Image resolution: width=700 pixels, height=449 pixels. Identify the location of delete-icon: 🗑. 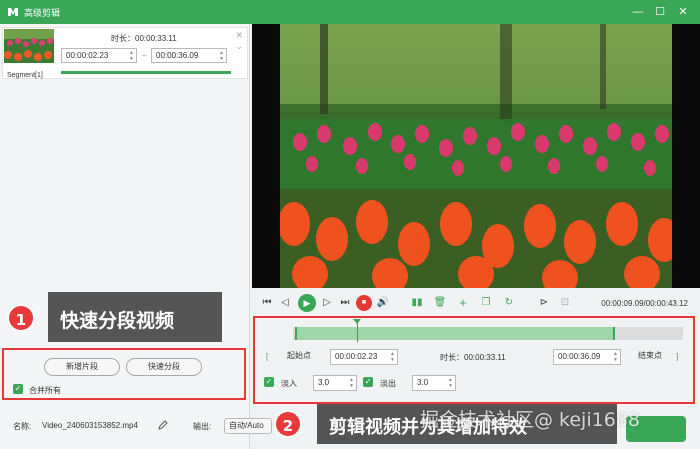
(440, 303).